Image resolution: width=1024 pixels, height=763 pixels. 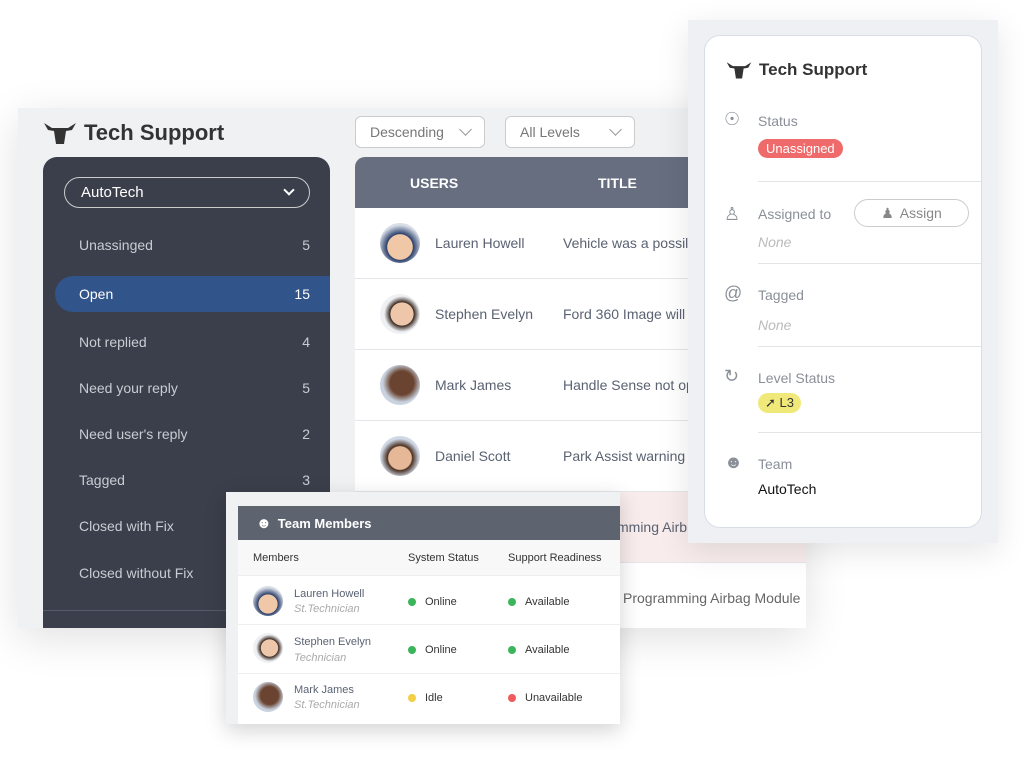 I want to click on at-icon: @, so click(x=733, y=293).